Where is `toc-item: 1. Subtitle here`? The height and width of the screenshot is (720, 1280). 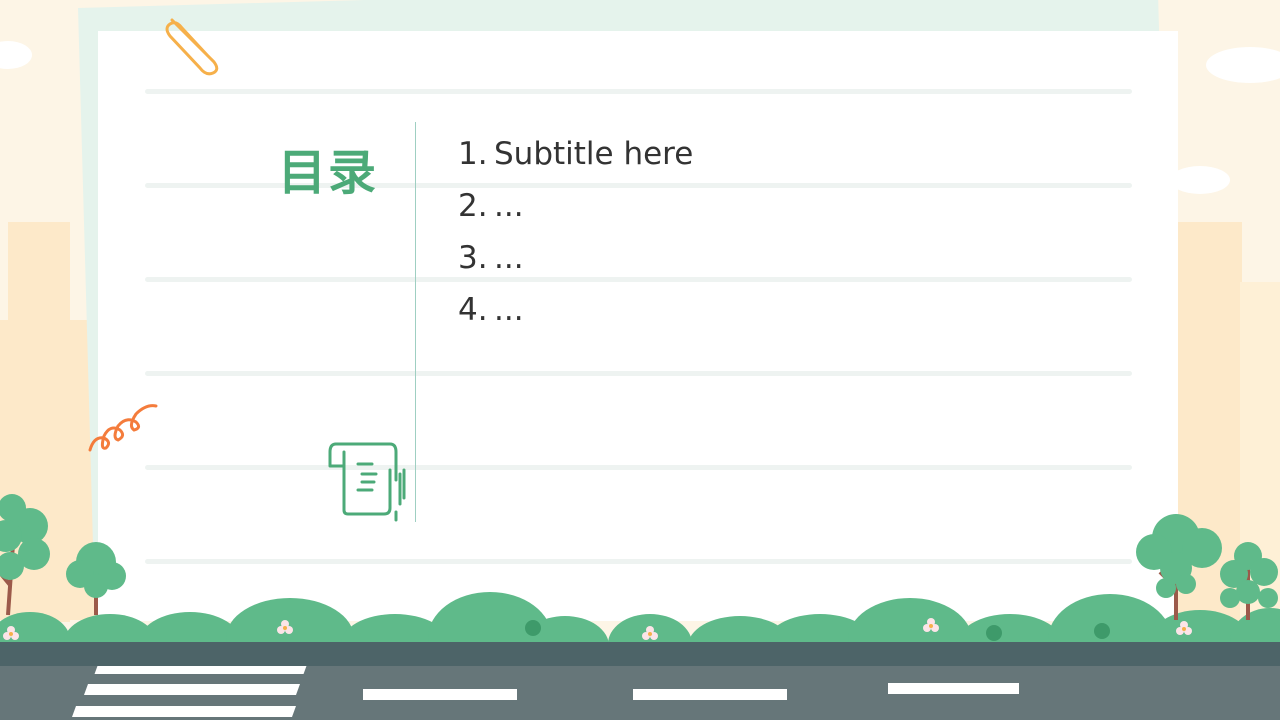
toc-item: 1. Subtitle here is located at coordinates (575, 154).